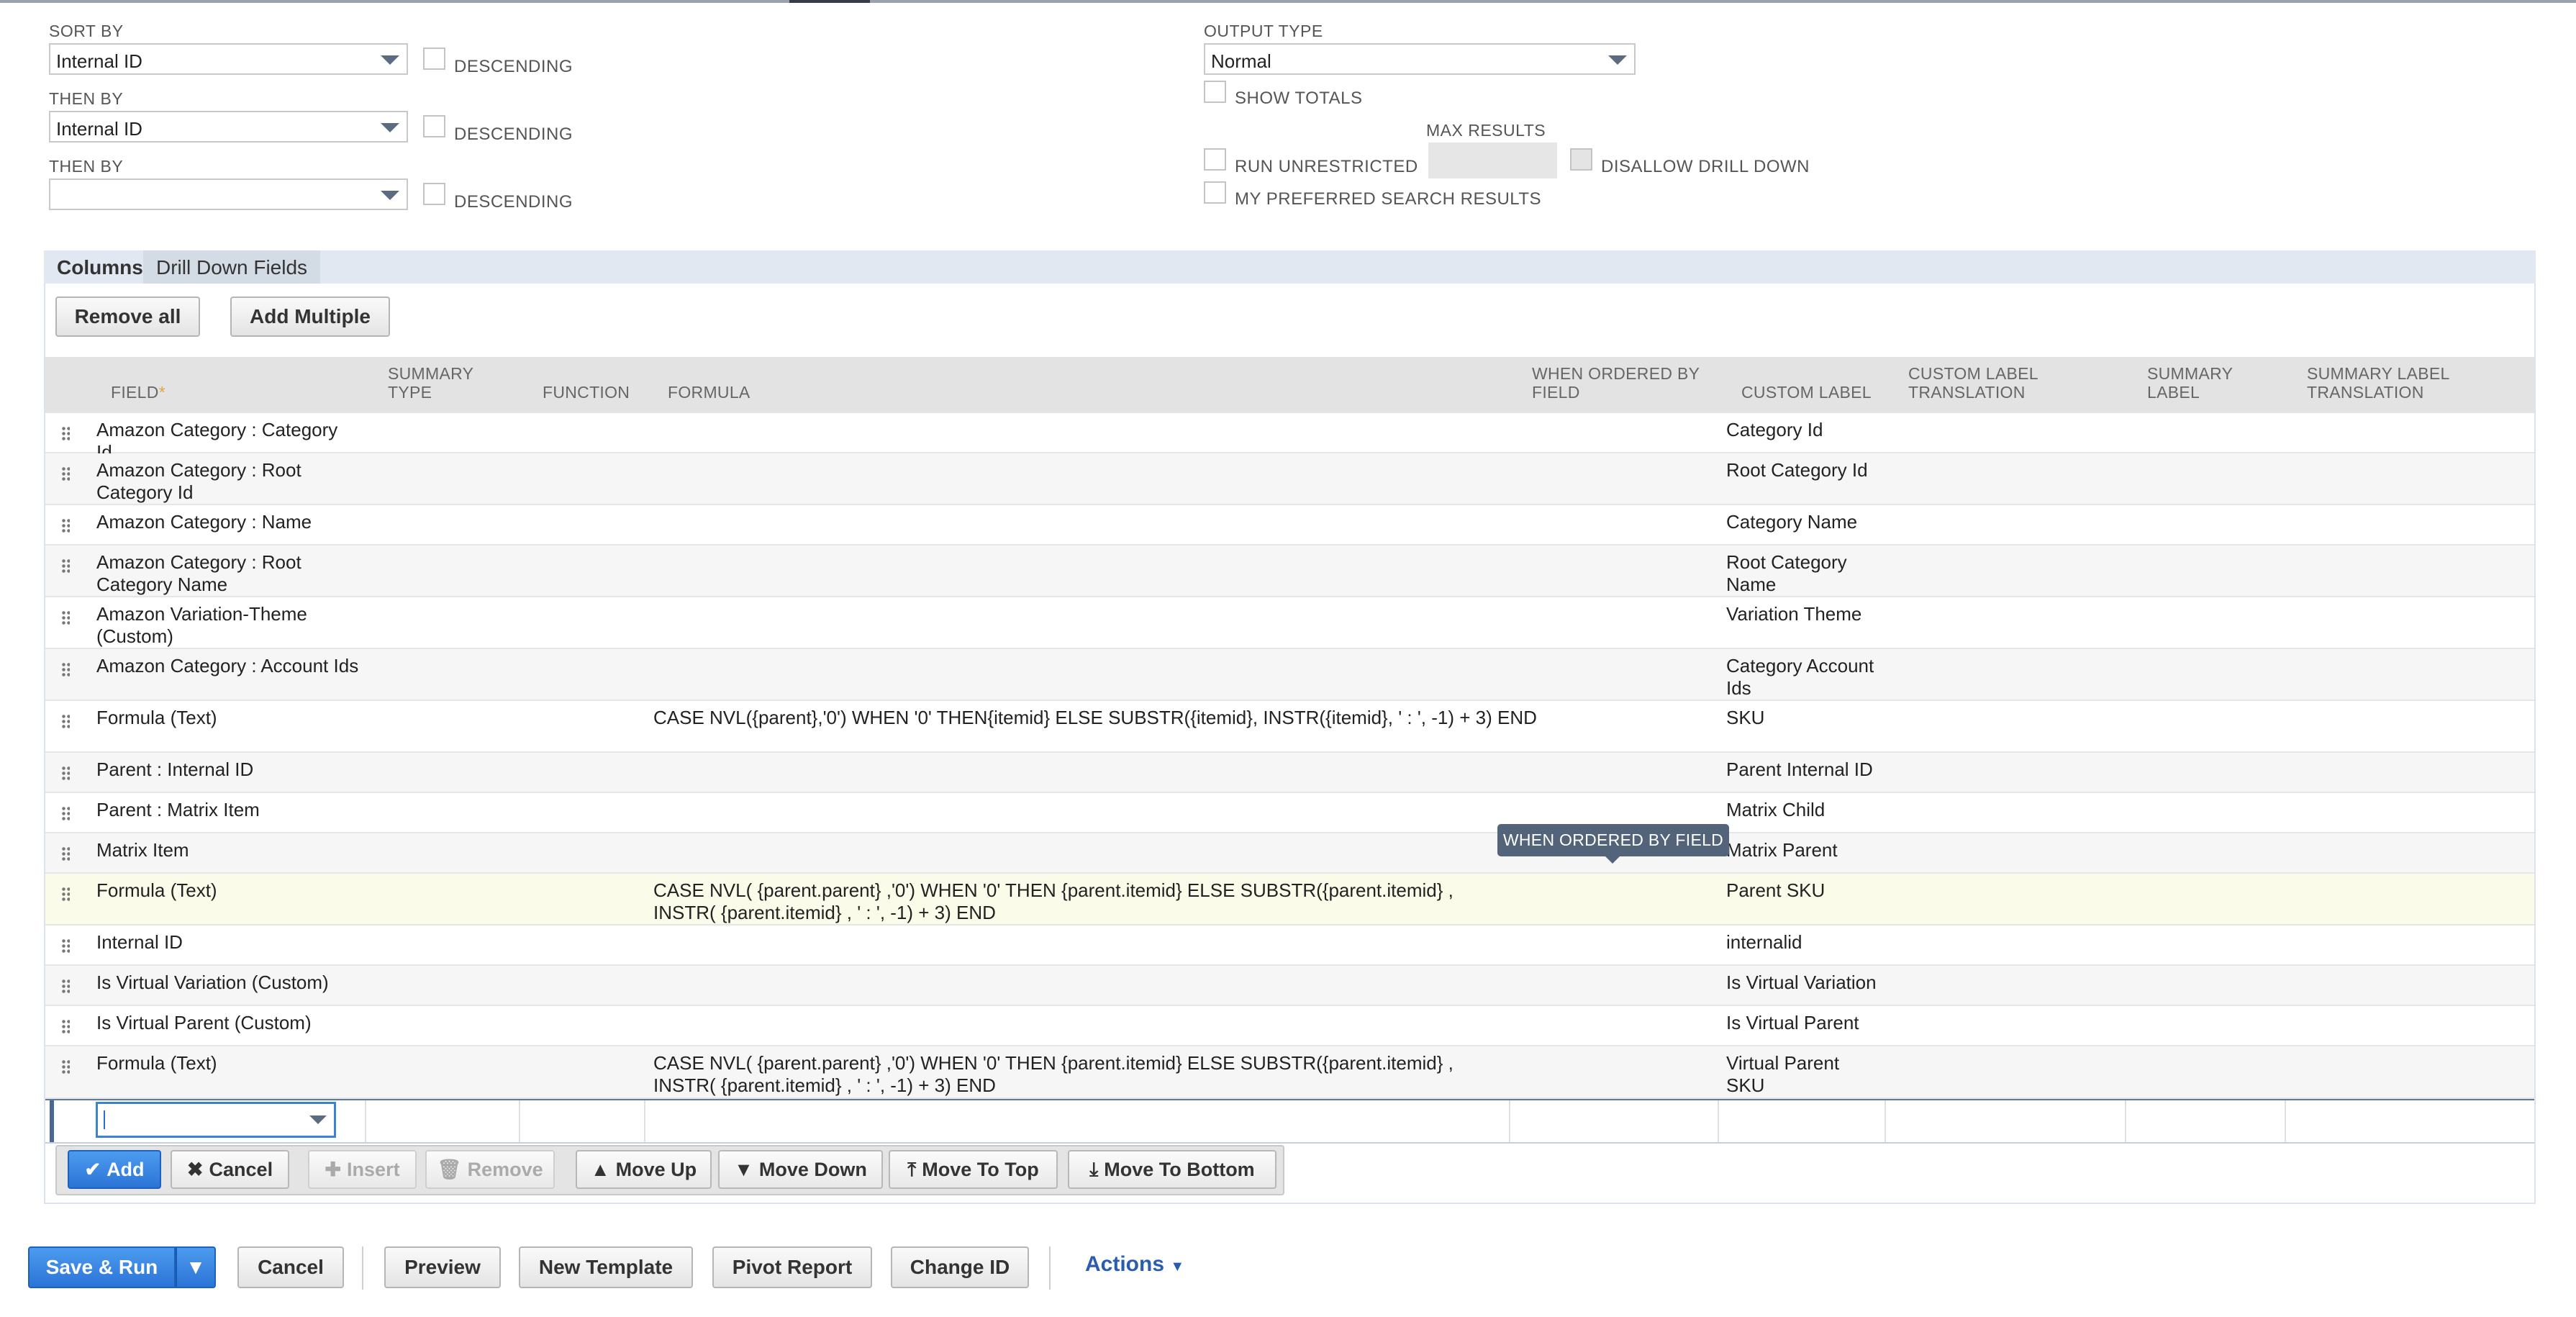  What do you see at coordinates (1215, 92) in the screenshot?
I see `show-totals-checkbox` at bounding box center [1215, 92].